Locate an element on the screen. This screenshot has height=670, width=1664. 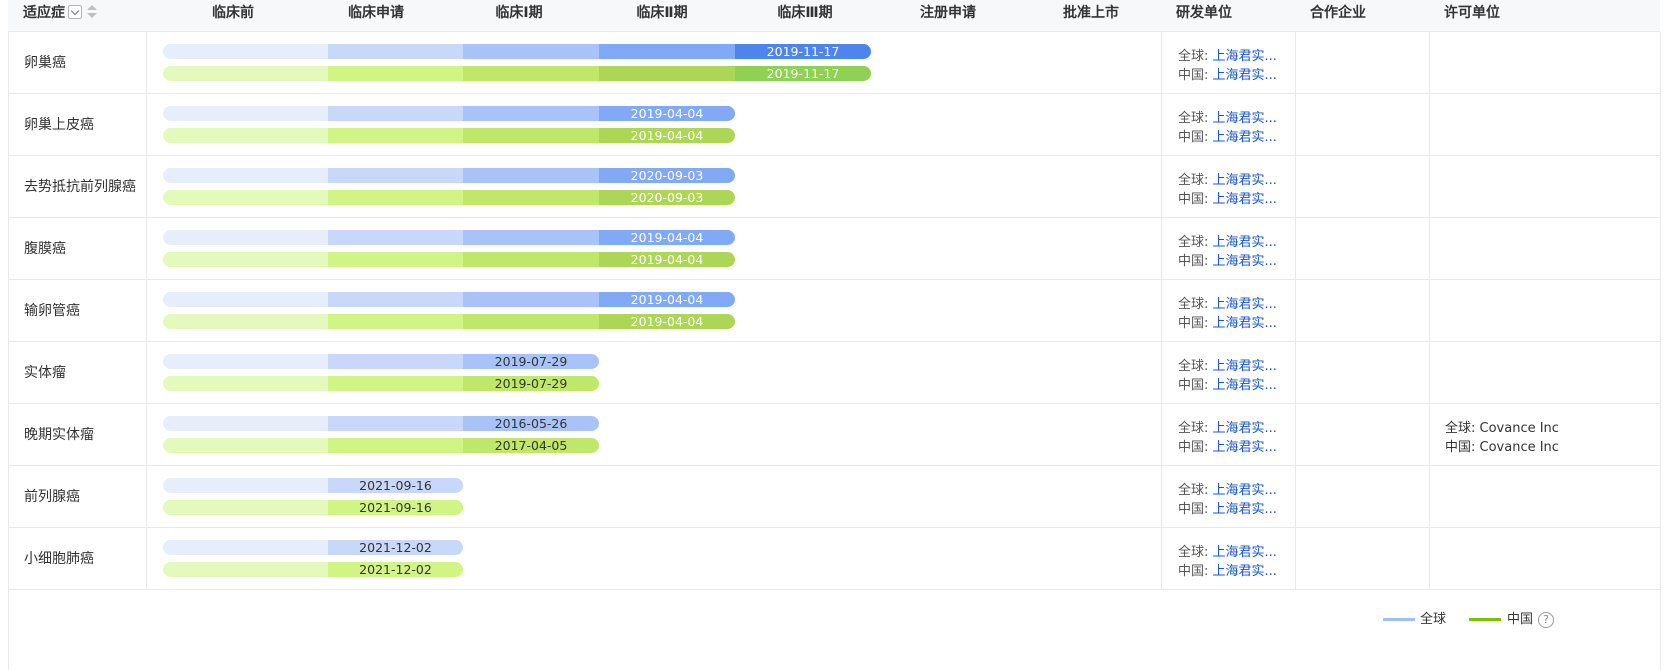
global-progress-bar: 2021-09-16 is located at coordinates (313, 485).